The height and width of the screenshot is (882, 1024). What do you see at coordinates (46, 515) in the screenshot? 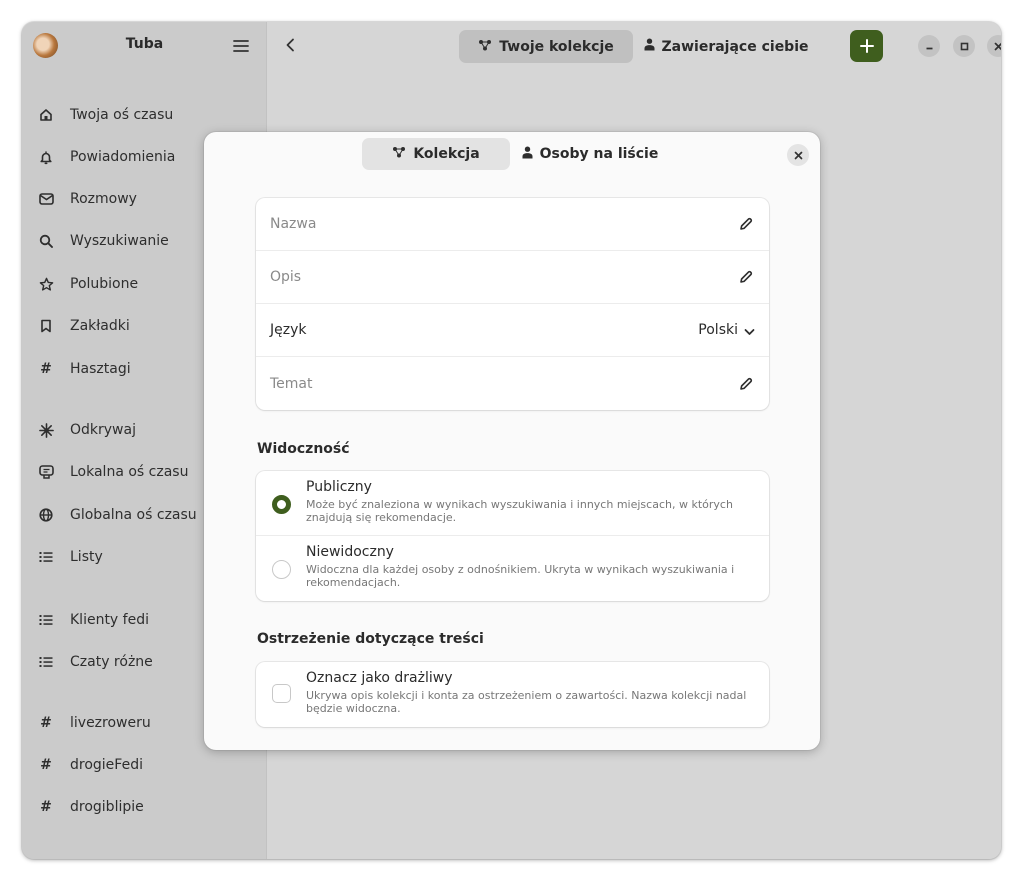
I see `globe-icon` at bounding box center [46, 515].